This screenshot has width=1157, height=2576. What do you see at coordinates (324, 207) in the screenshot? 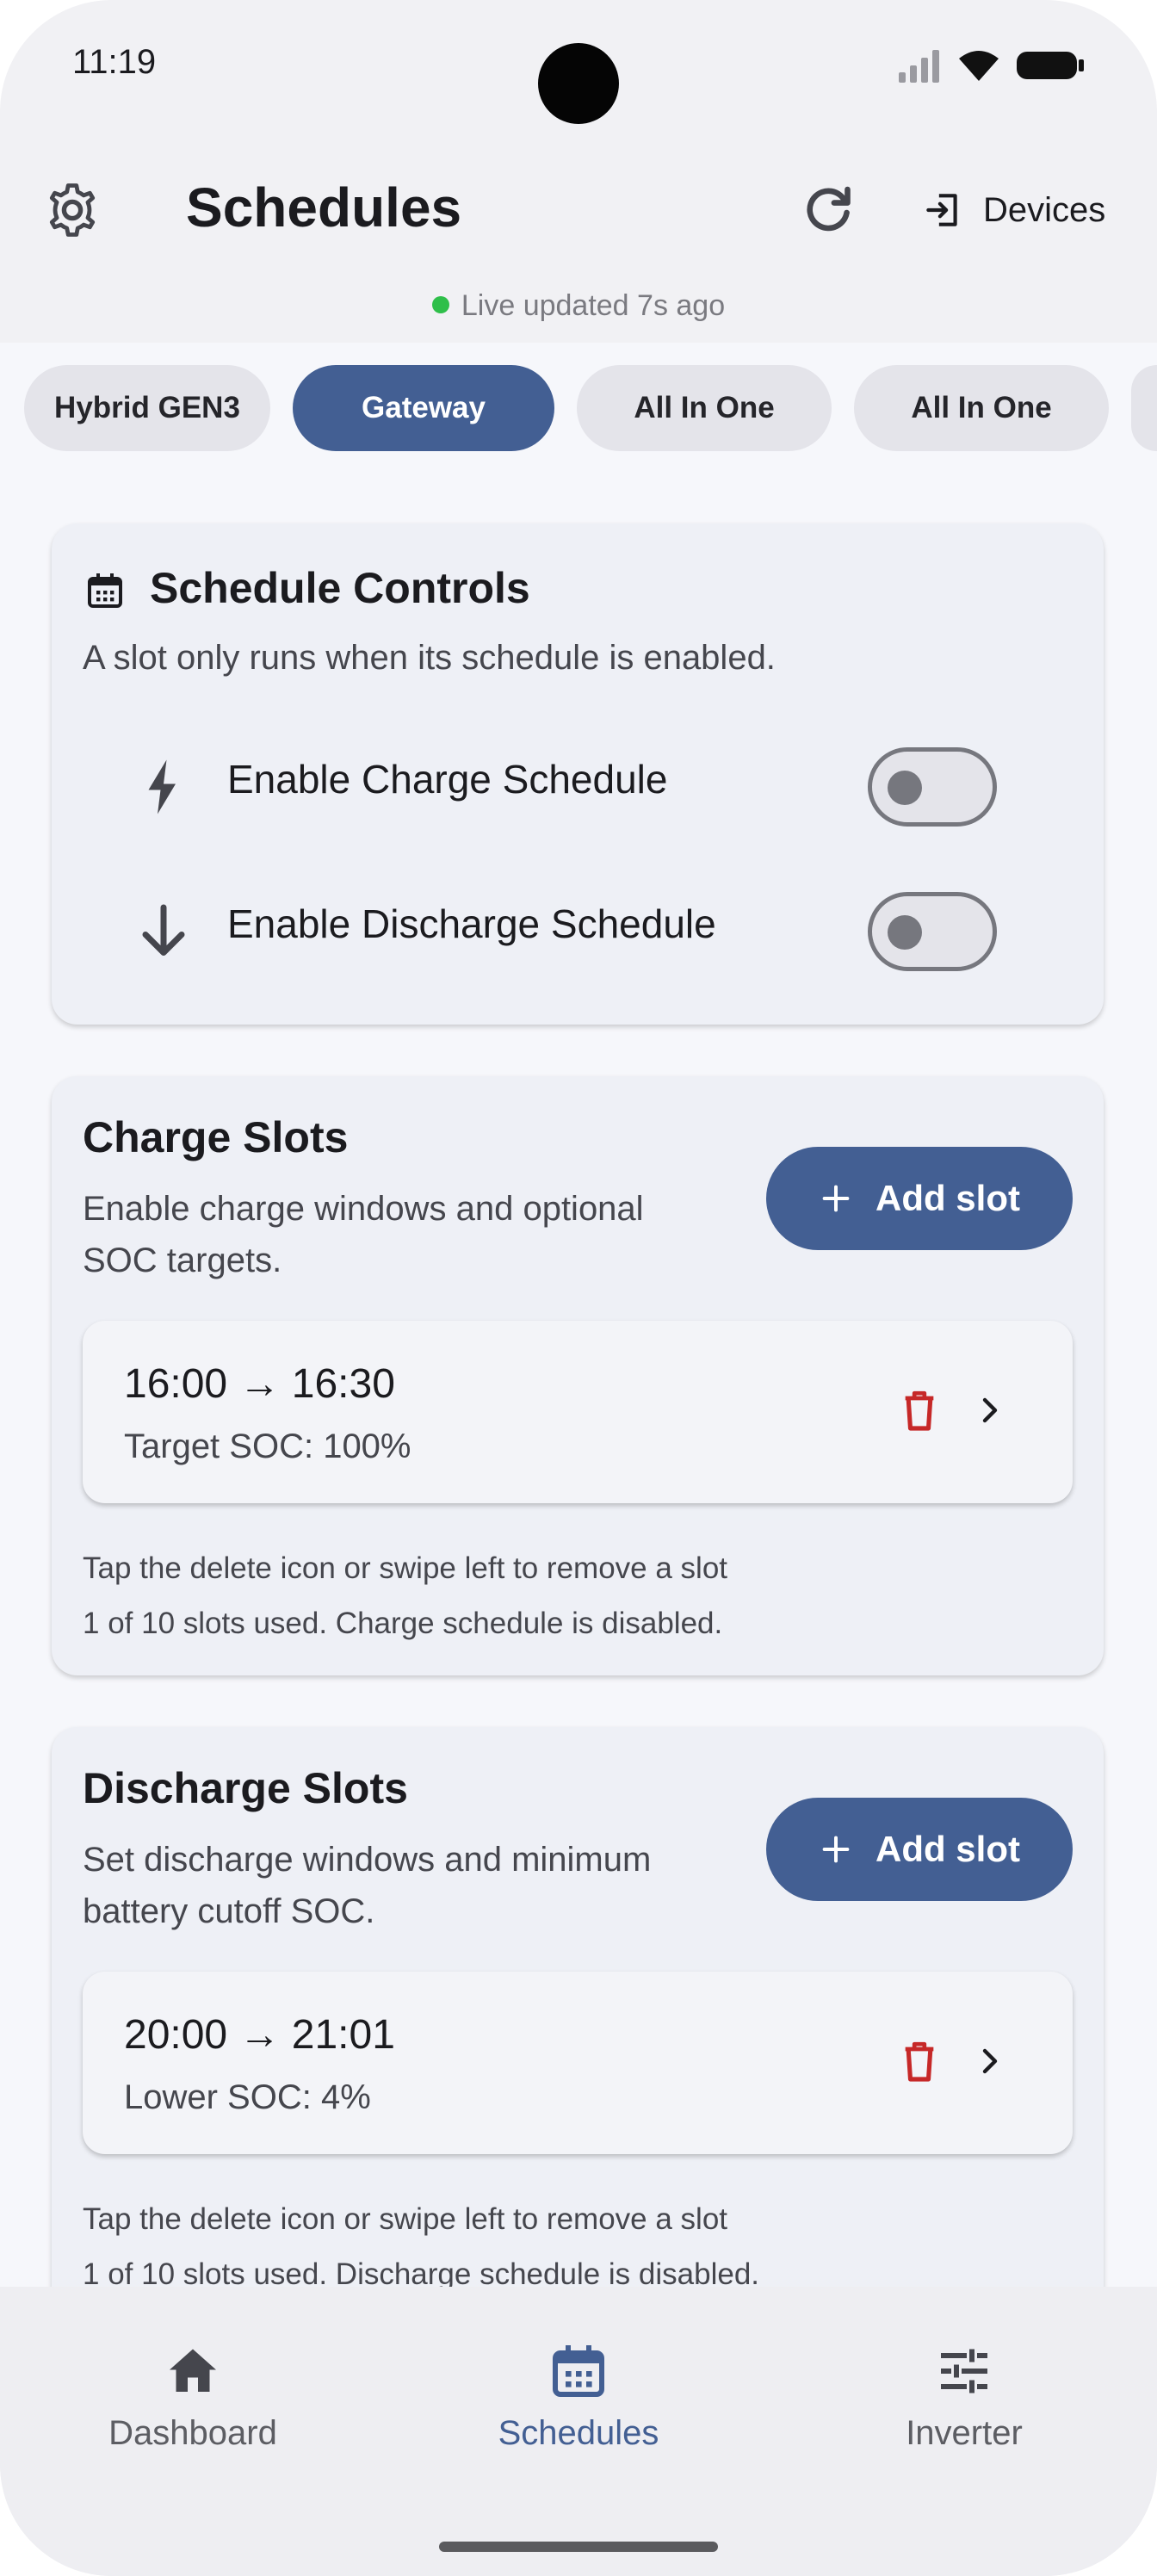
I see `page-title: Schedules` at bounding box center [324, 207].